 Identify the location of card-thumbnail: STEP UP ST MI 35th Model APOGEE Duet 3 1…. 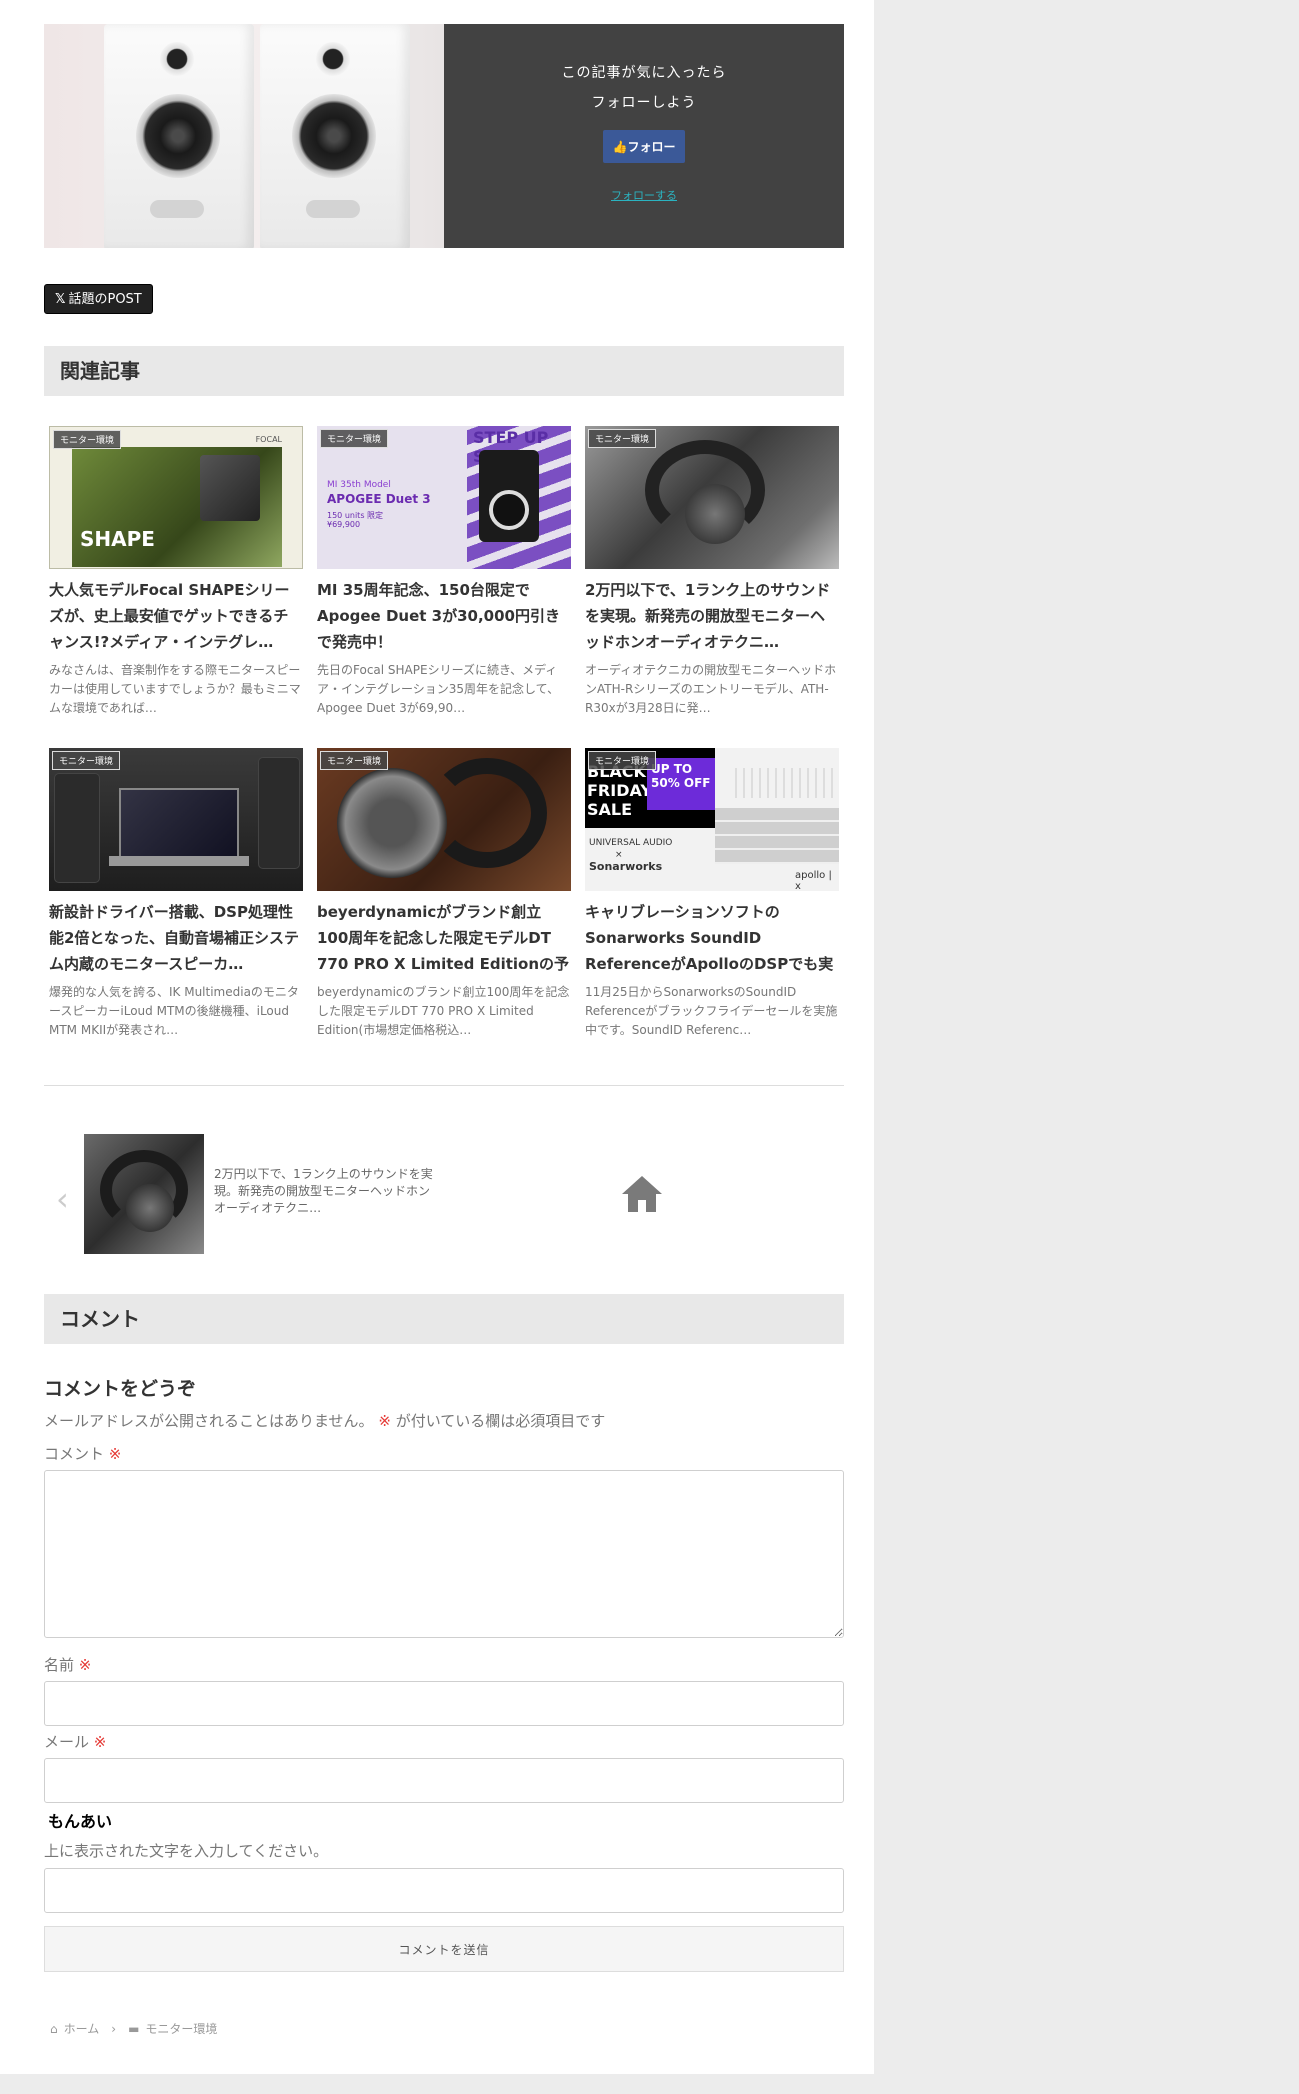
(444, 497).